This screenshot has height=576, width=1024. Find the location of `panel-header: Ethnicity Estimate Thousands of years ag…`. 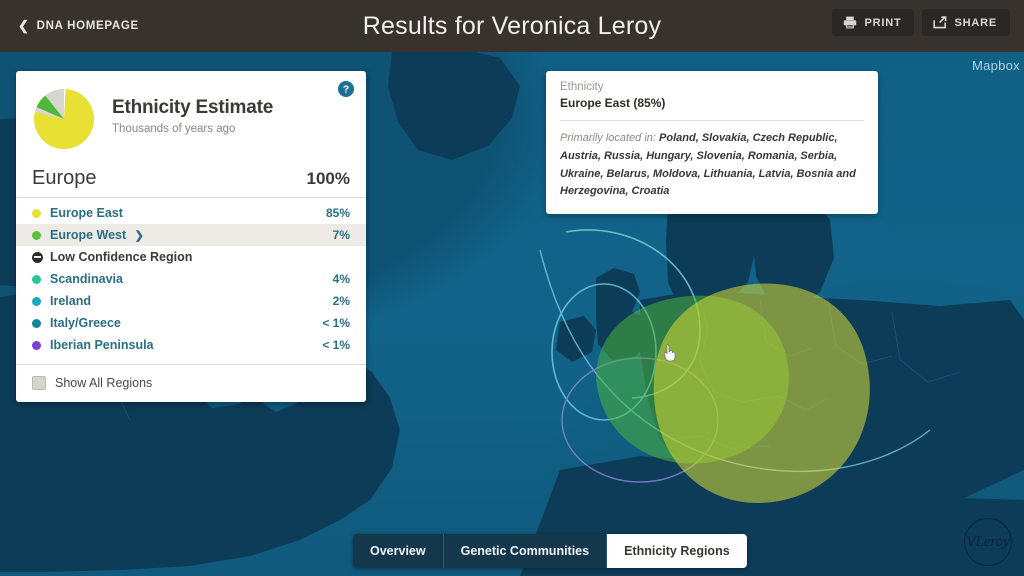

panel-header: Ethnicity Estimate Thousands of years ag… is located at coordinates (191, 114).